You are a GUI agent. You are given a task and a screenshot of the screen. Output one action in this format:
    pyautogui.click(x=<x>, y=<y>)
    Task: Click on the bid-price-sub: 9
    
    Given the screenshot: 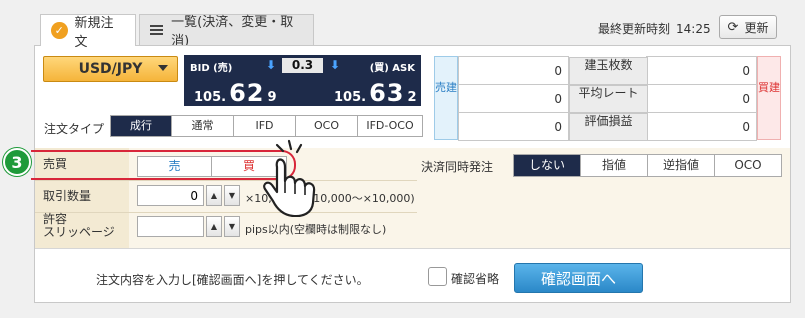 What is the action you would take?
    pyautogui.click(x=272, y=97)
    